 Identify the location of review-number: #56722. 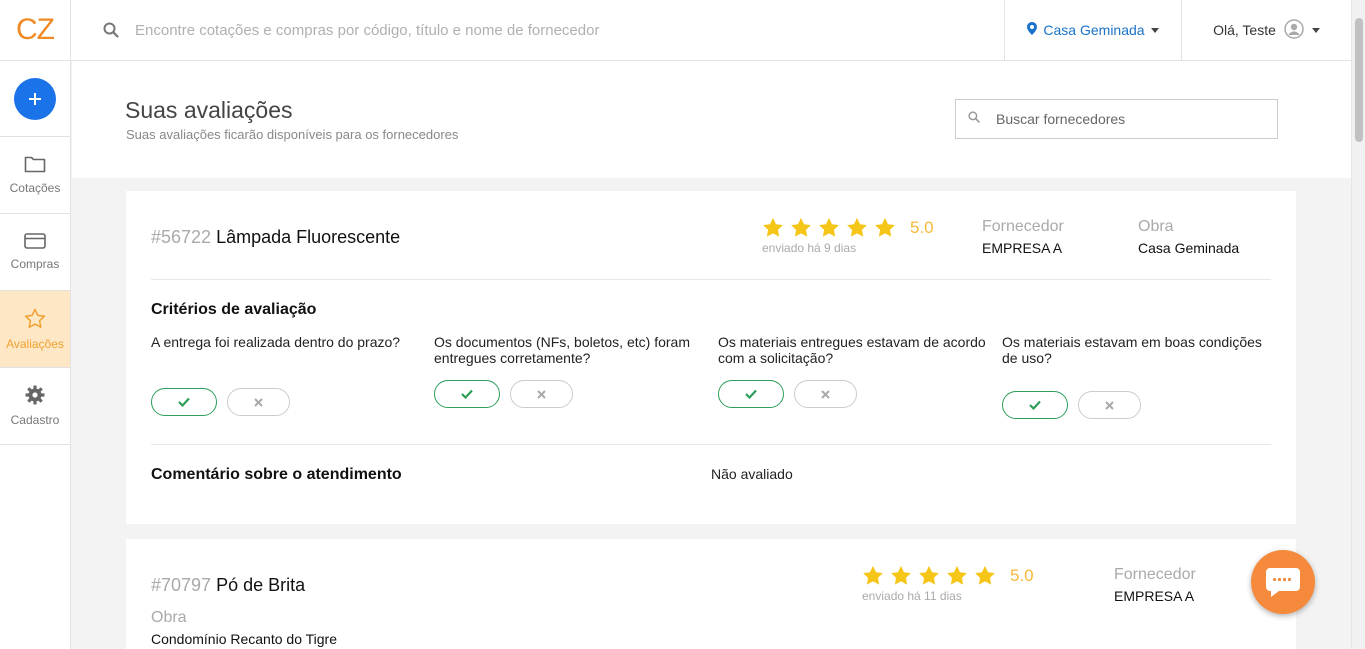
(181, 237).